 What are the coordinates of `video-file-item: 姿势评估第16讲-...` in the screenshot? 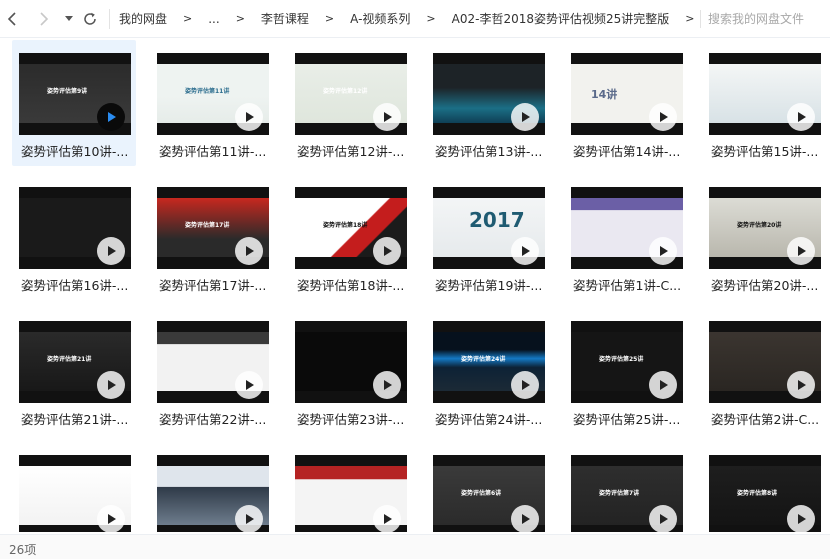 It's located at (74, 237).